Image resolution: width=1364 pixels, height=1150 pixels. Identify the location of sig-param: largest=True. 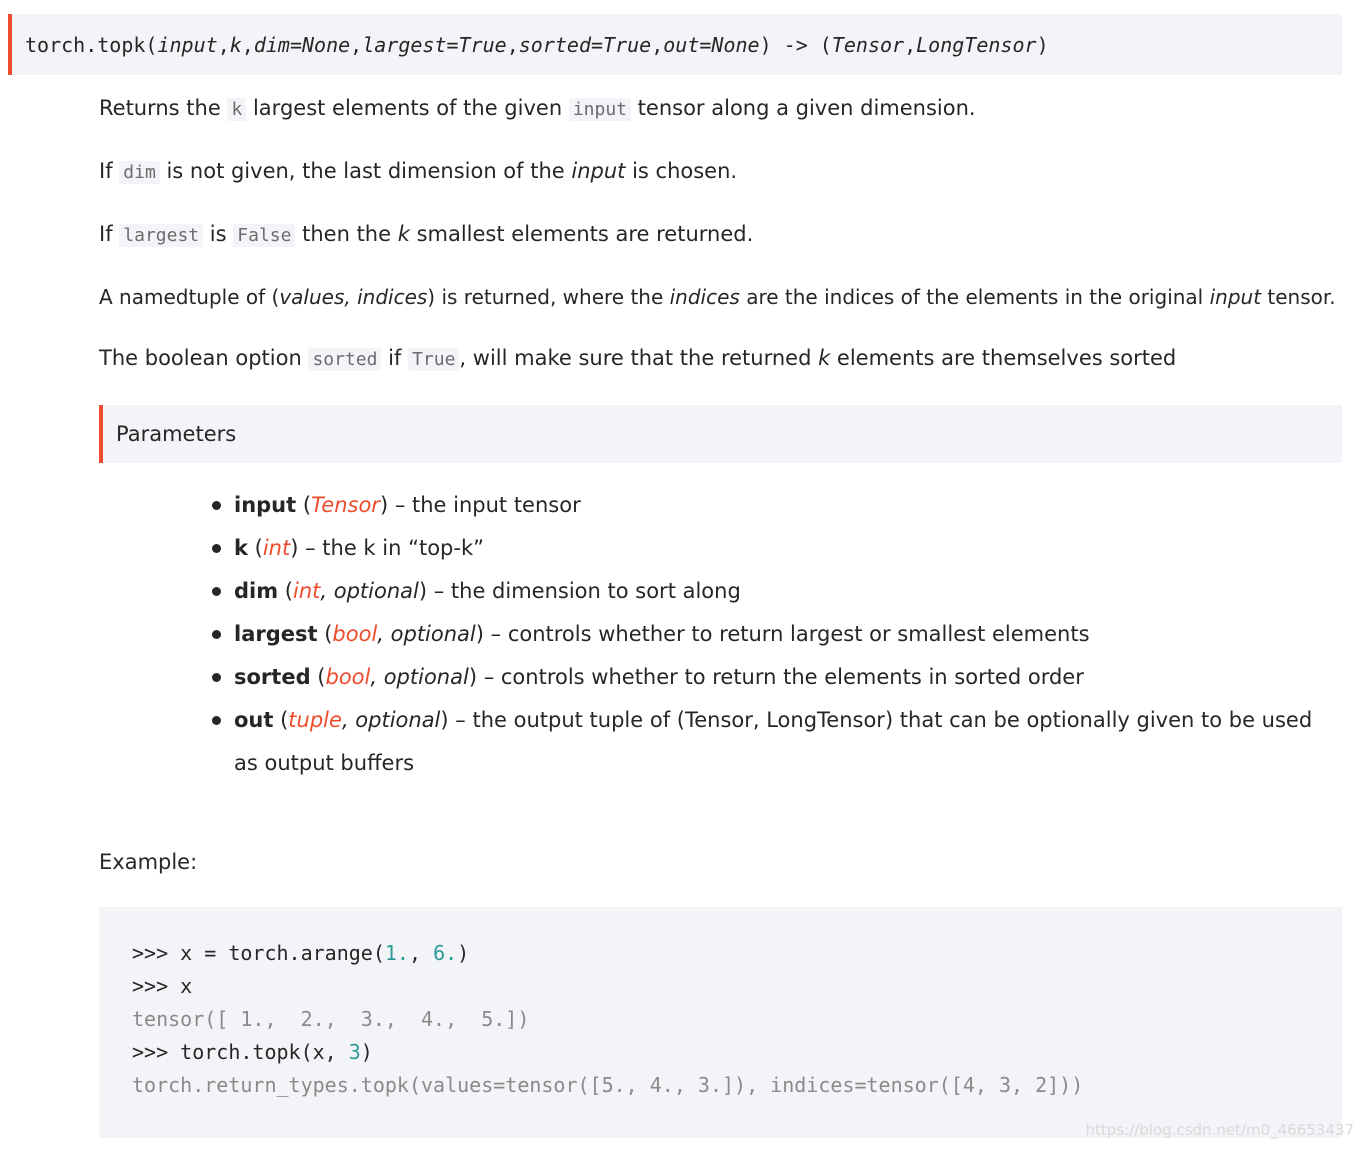
(434, 44).